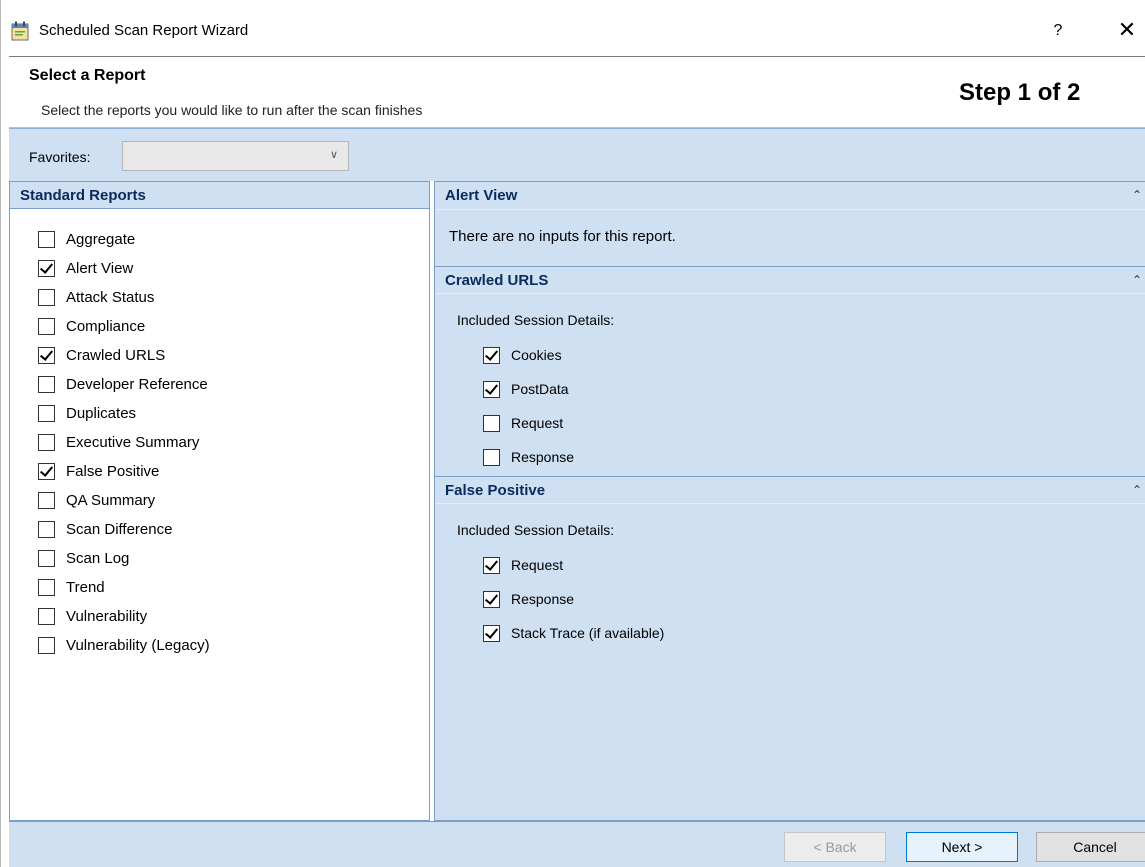 This screenshot has width=1145, height=867. What do you see at coordinates (113, 471) in the screenshot?
I see `report-label: False Positive` at bounding box center [113, 471].